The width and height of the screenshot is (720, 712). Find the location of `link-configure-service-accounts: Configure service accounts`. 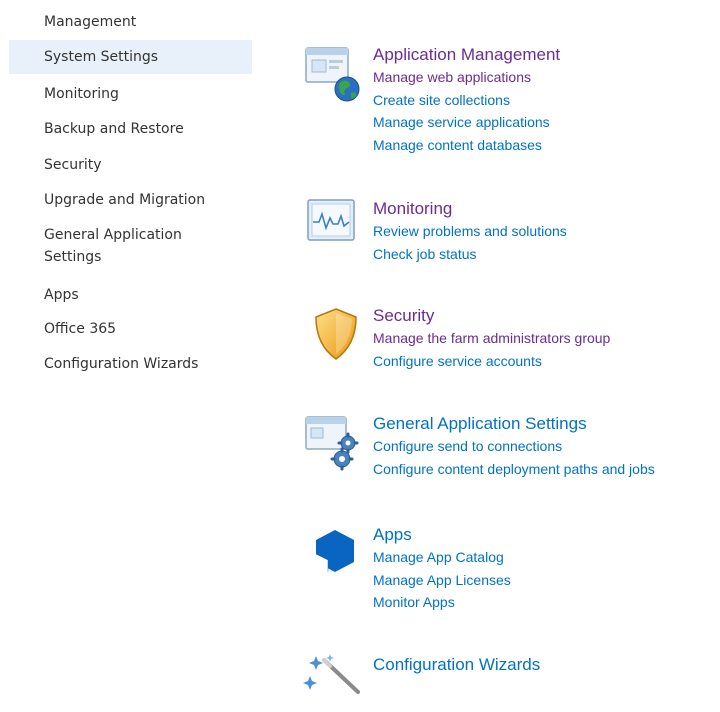

link-configure-service-accounts: Configure service accounts is located at coordinates (491, 361).